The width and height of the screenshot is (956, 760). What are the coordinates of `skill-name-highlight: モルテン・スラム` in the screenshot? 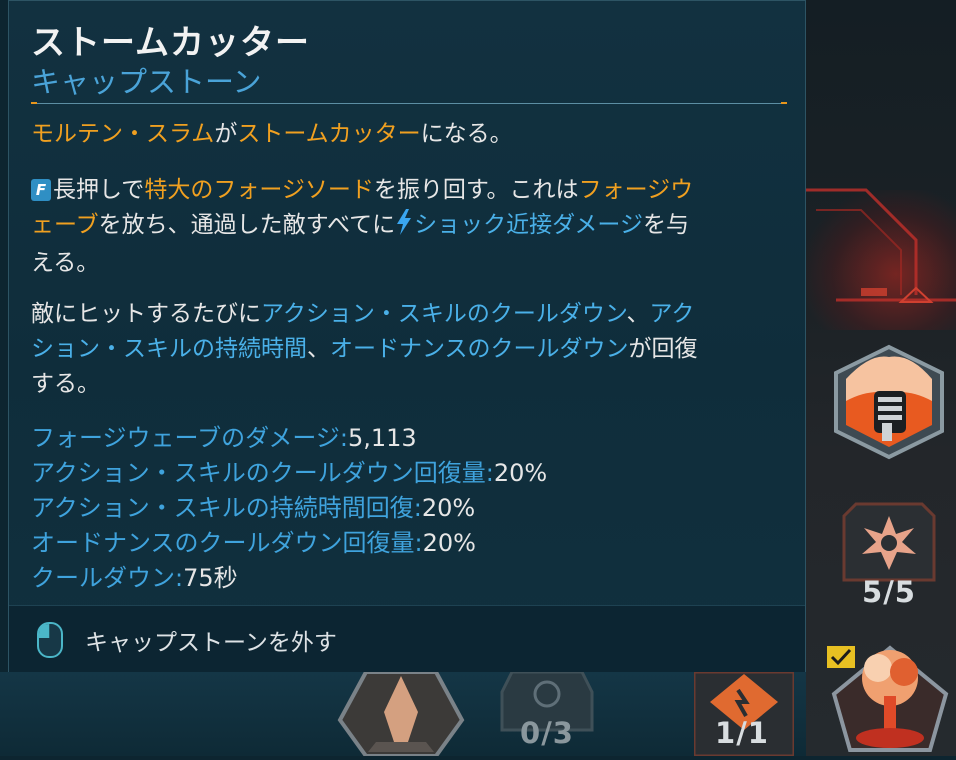 It's located at (123, 134).